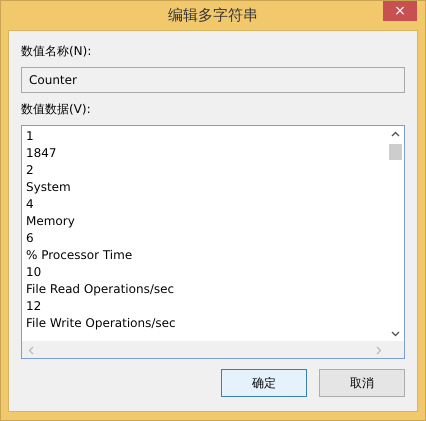  Describe the element at coordinates (30, 136) in the screenshot. I see `text-line: 1` at that location.